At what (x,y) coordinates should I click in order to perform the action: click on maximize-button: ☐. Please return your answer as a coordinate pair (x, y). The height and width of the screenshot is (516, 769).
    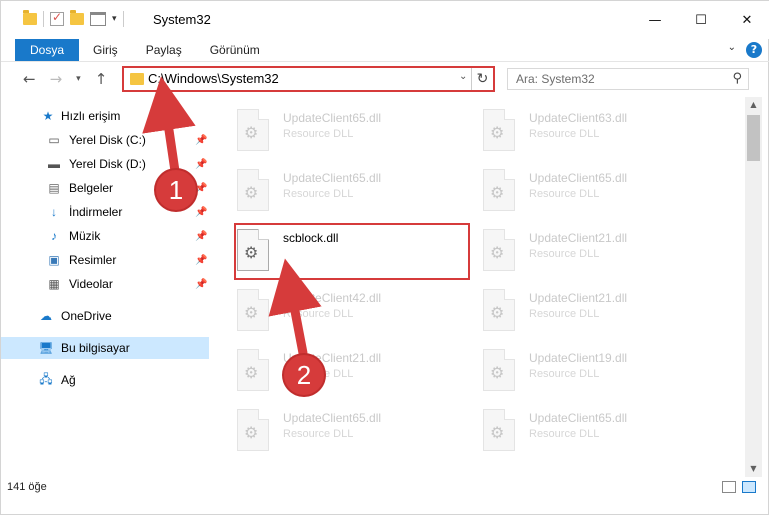
    Looking at the image, I should click on (701, 20).